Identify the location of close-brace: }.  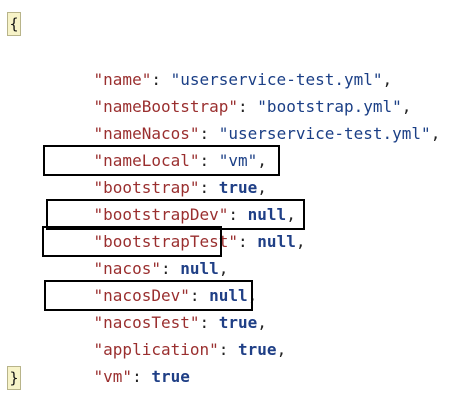
(14, 378).